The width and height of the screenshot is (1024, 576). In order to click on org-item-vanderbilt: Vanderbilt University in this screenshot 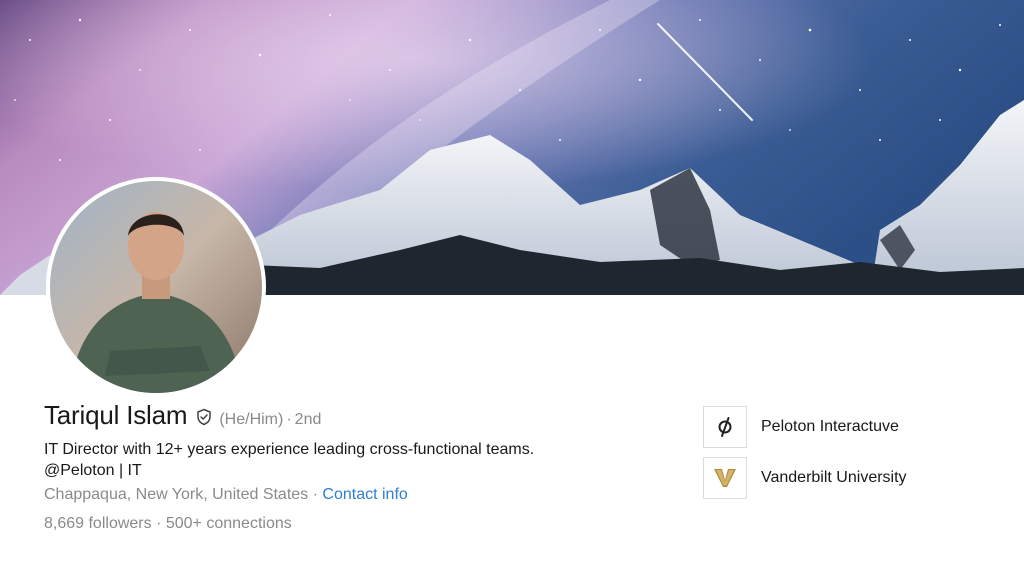, I will do `click(805, 478)`.